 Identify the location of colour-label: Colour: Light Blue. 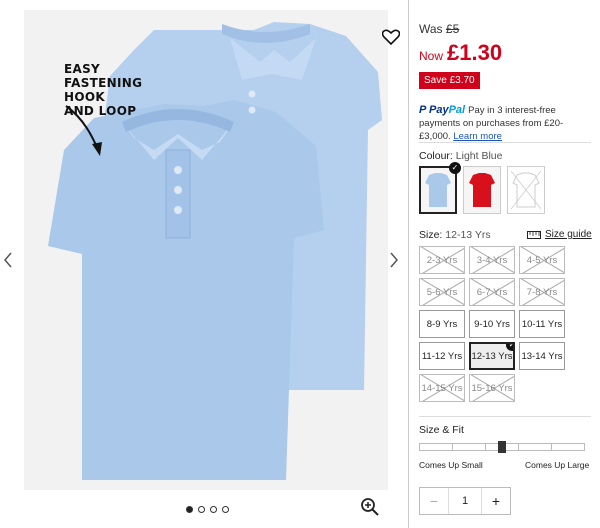
(460, 156).